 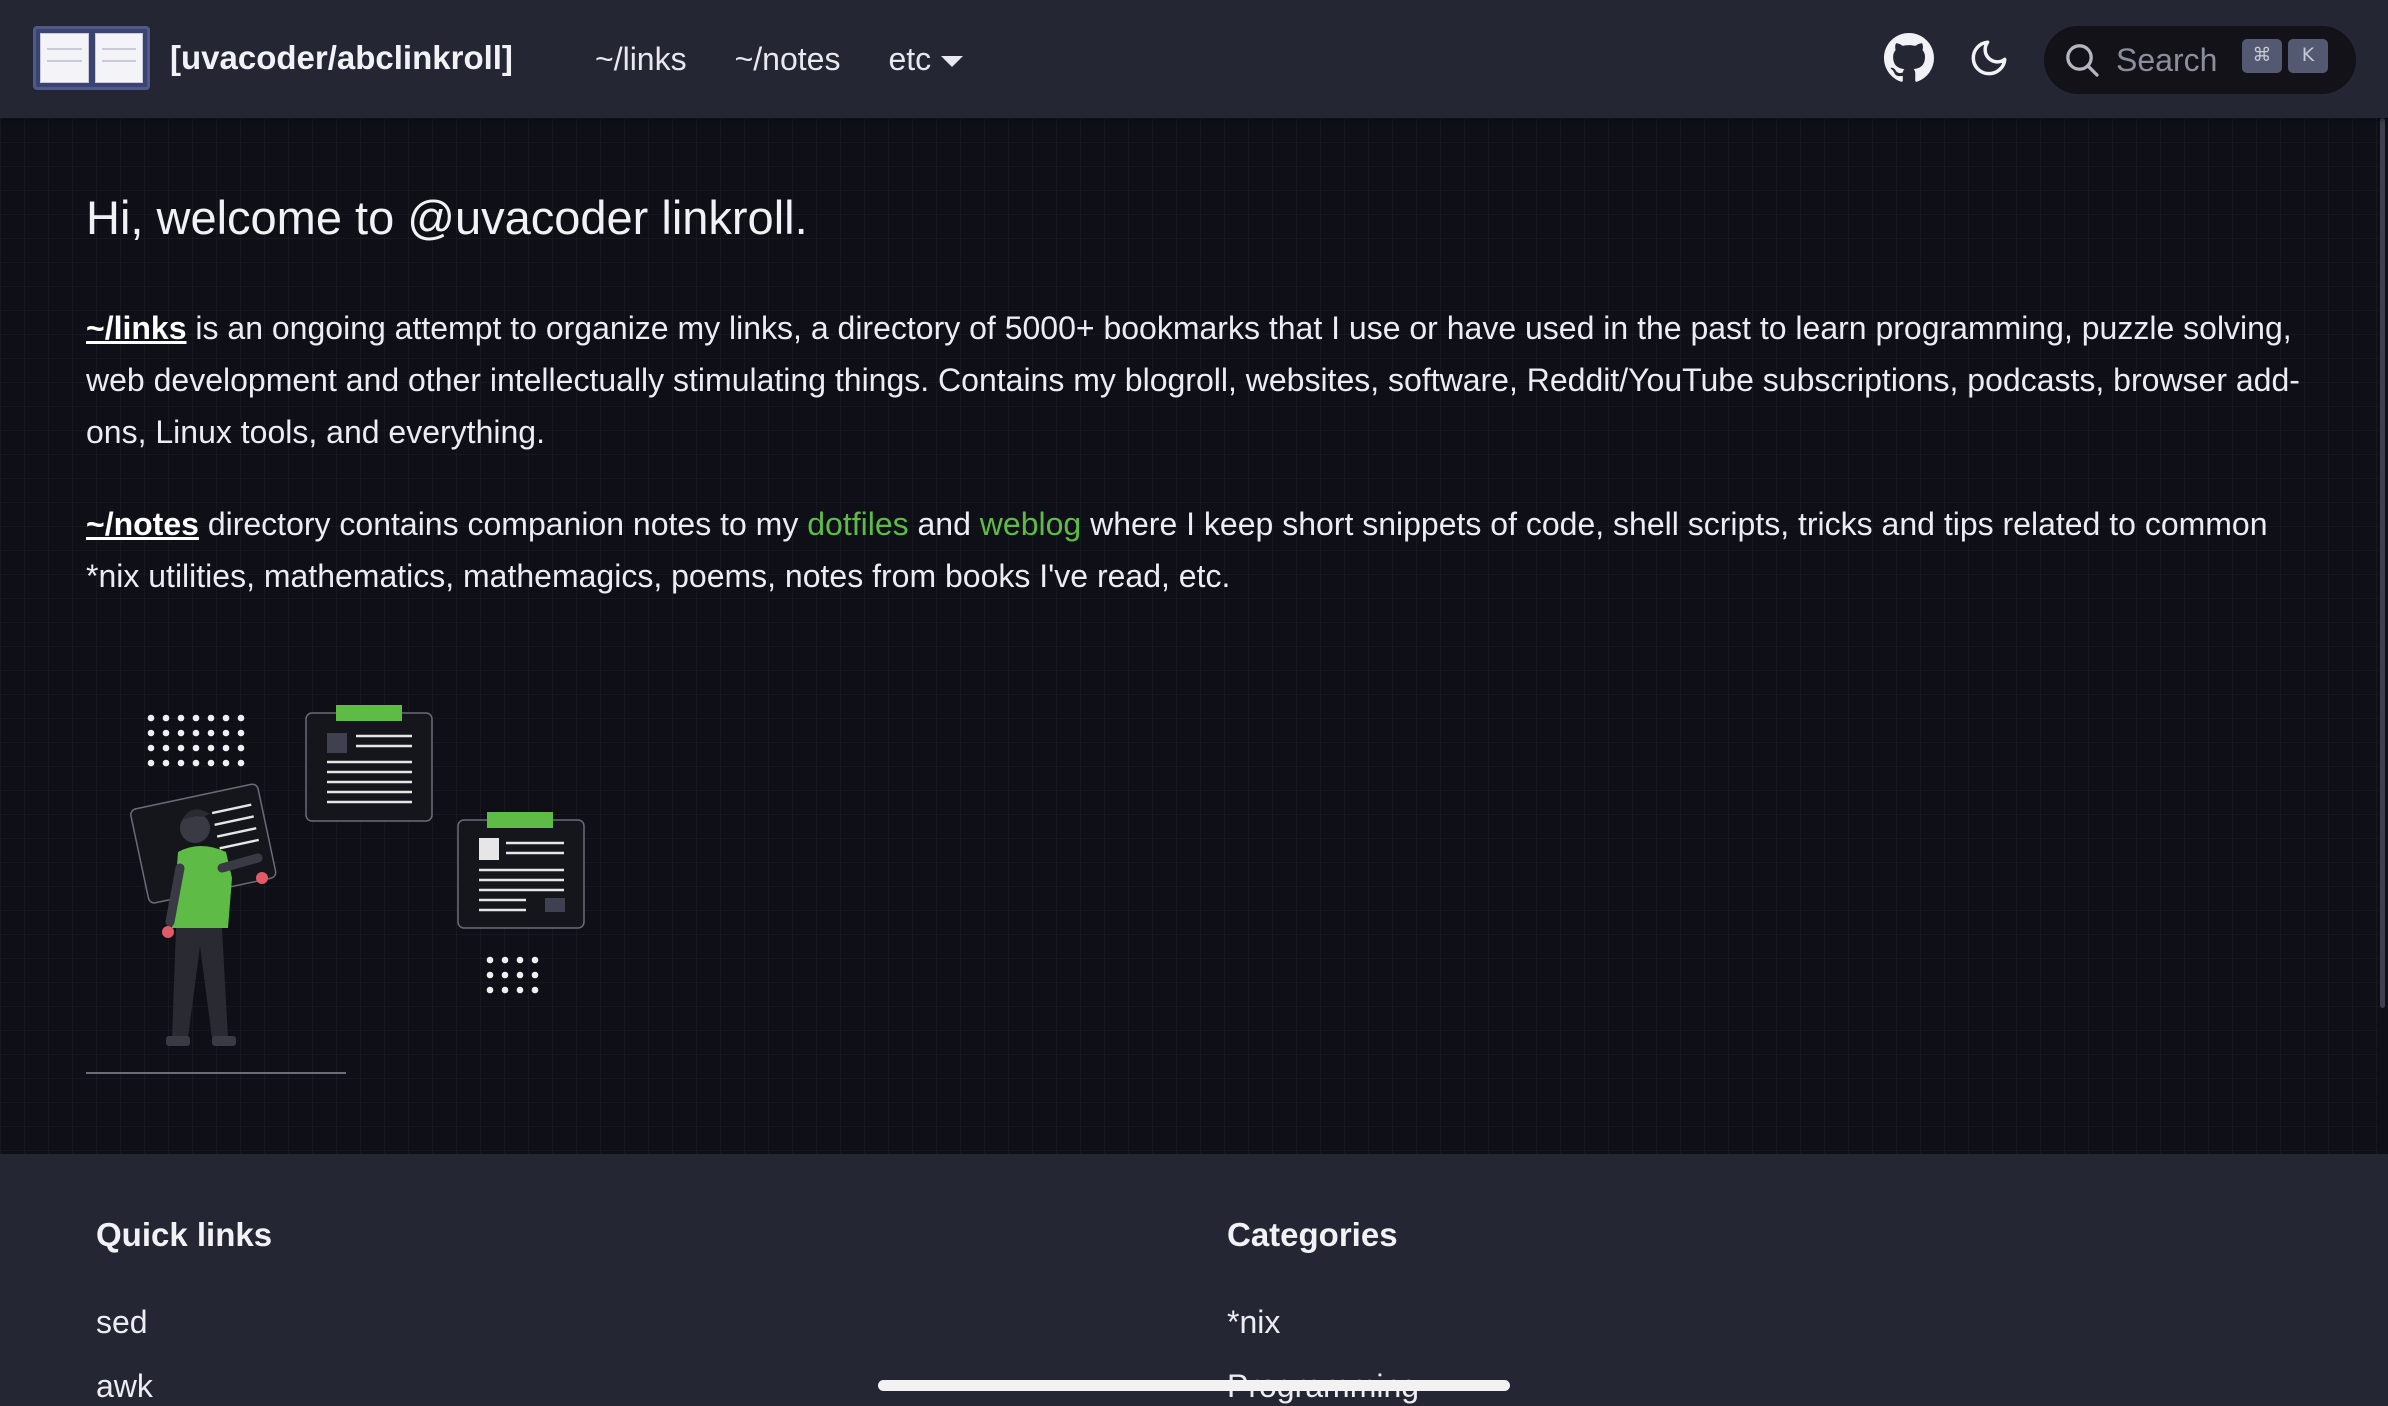 I want to click on nav-dropdown-label: etc, so click(x=910, y=58).